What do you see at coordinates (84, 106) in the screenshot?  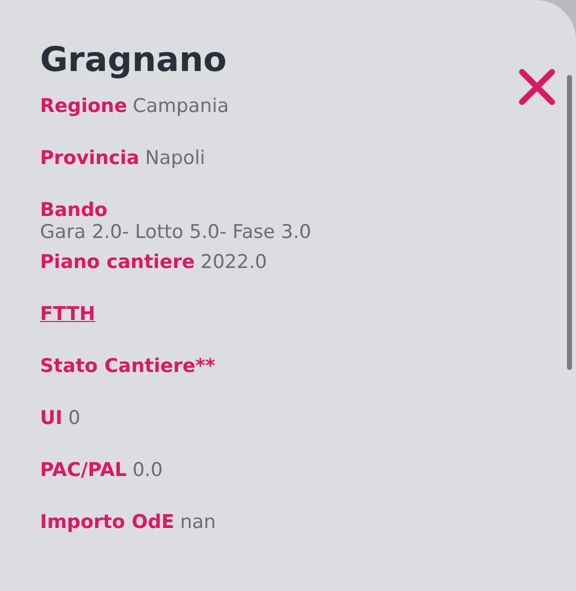 I see `field-label: Regione` at bounding box center [84, 106].